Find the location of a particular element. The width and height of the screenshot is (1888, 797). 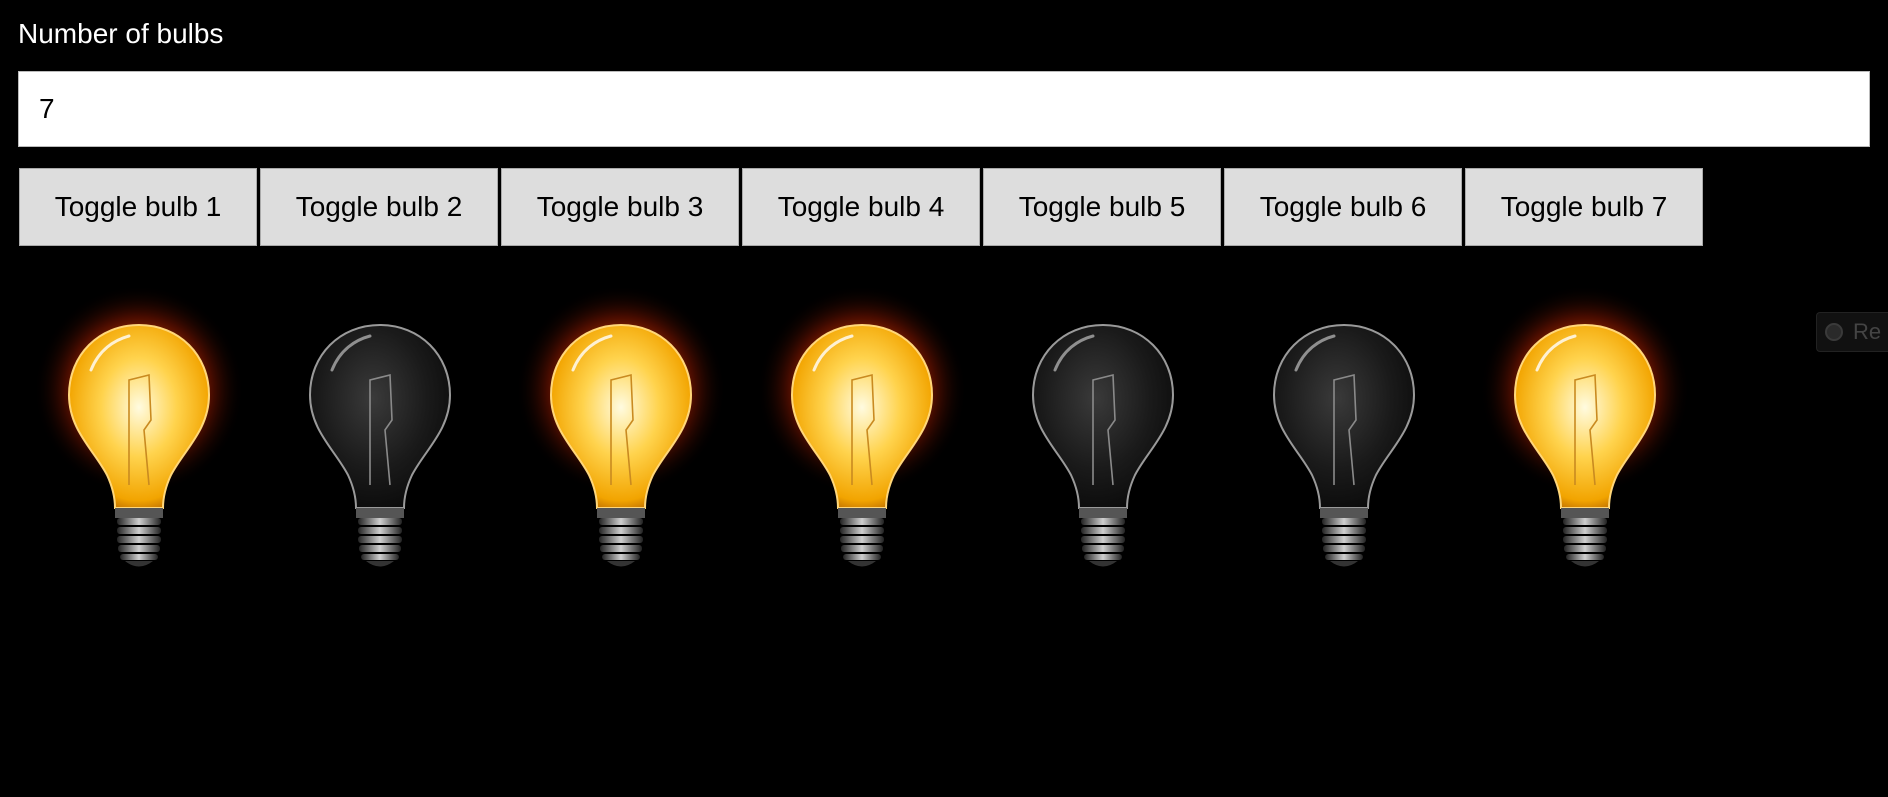

record-icon is located at coordinates (1834, 332).